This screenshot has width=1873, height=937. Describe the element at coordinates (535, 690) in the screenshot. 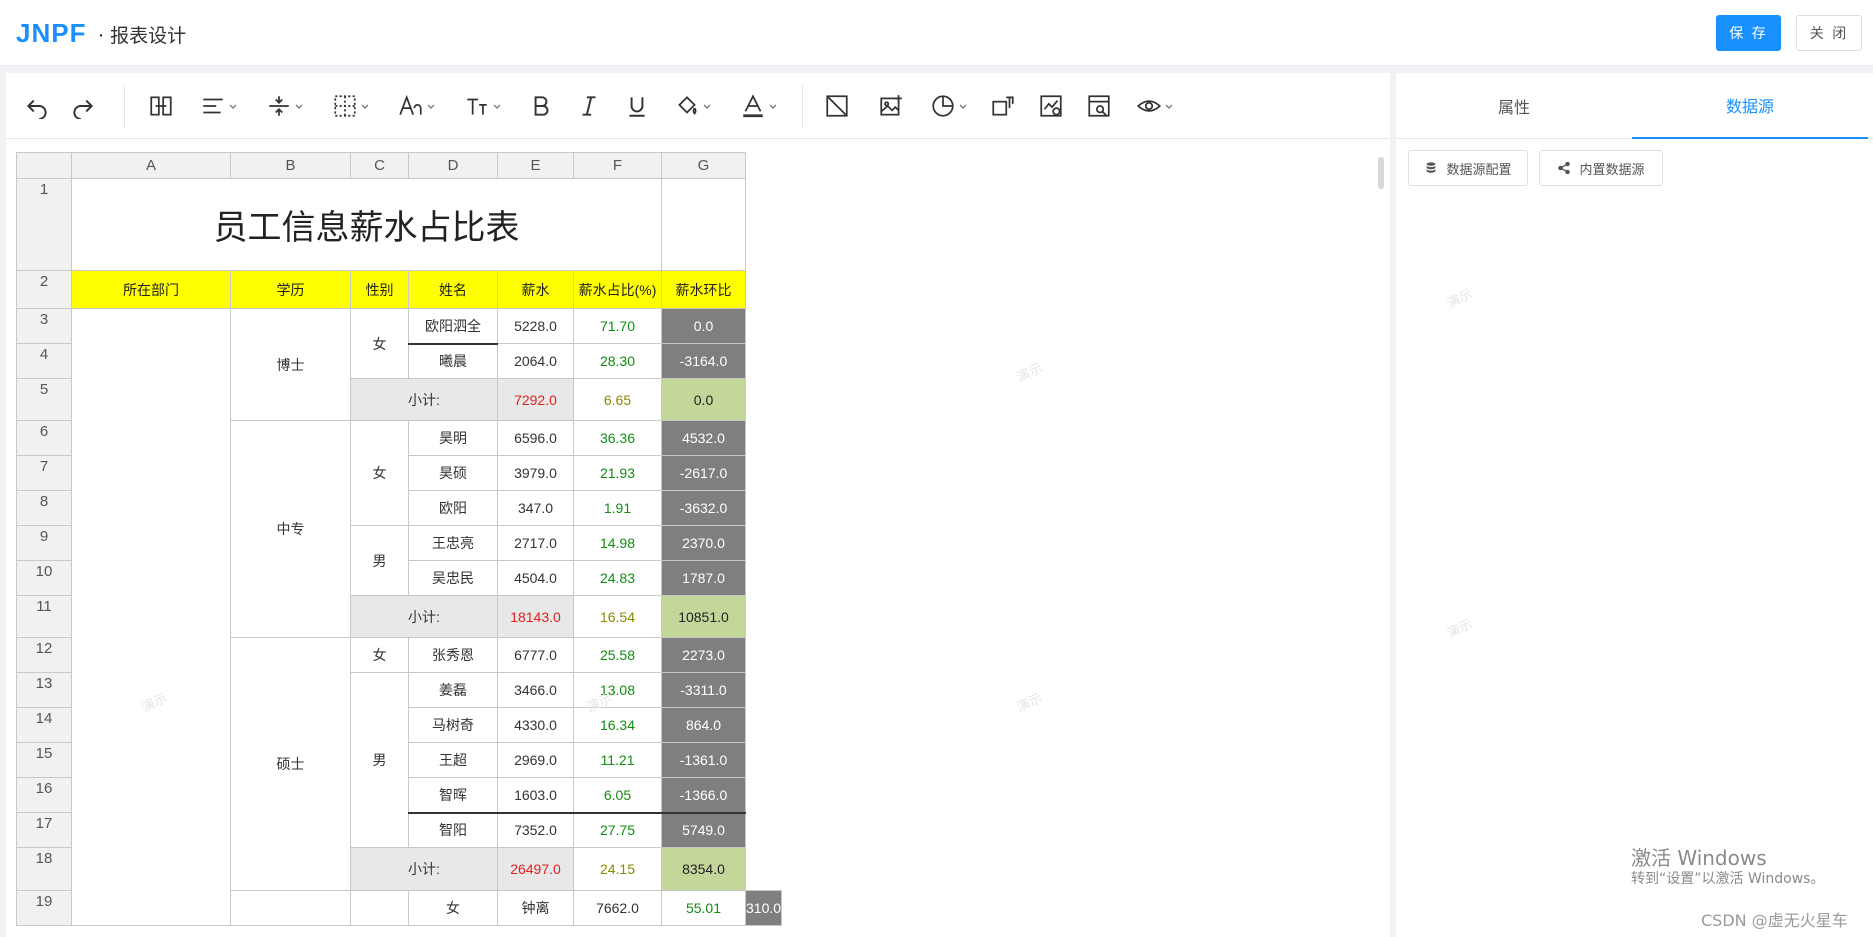

I see `salary-cell: 3466.0` at that location.